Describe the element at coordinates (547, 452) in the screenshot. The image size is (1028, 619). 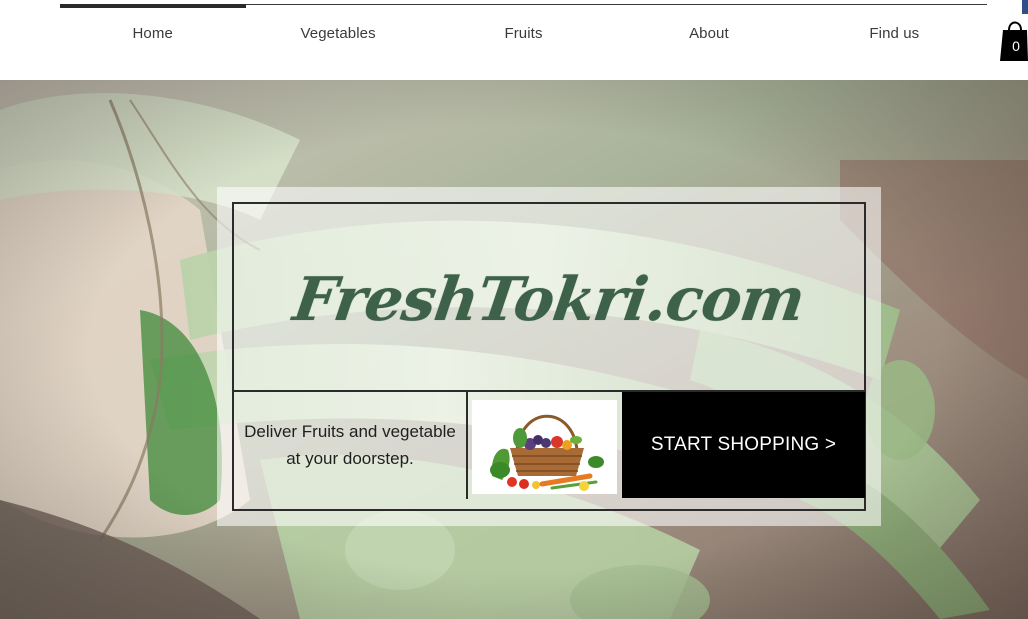
I see `fruit-basket-icon` at that location.